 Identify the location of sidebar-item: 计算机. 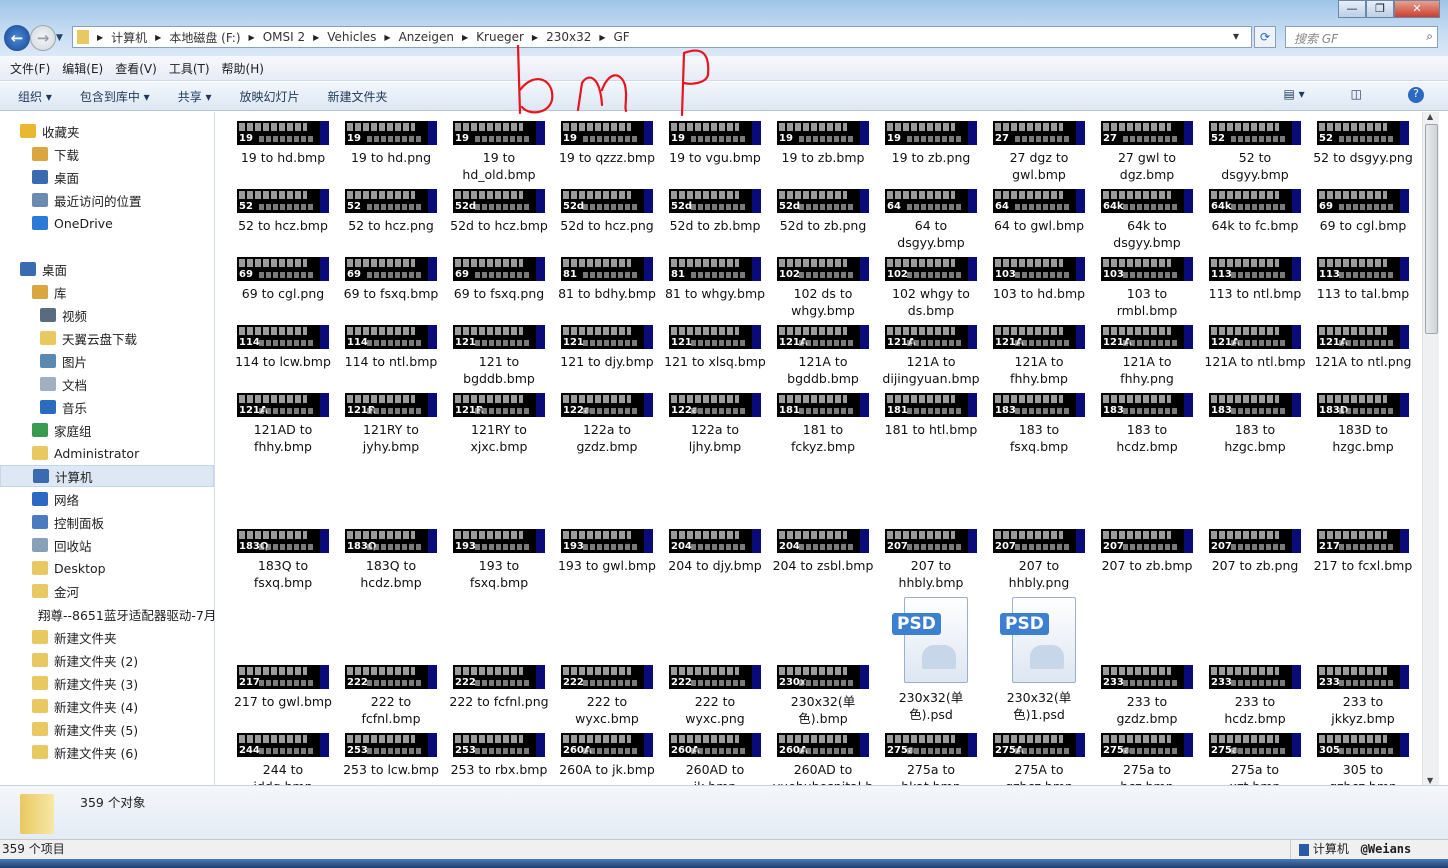
(107, 476).